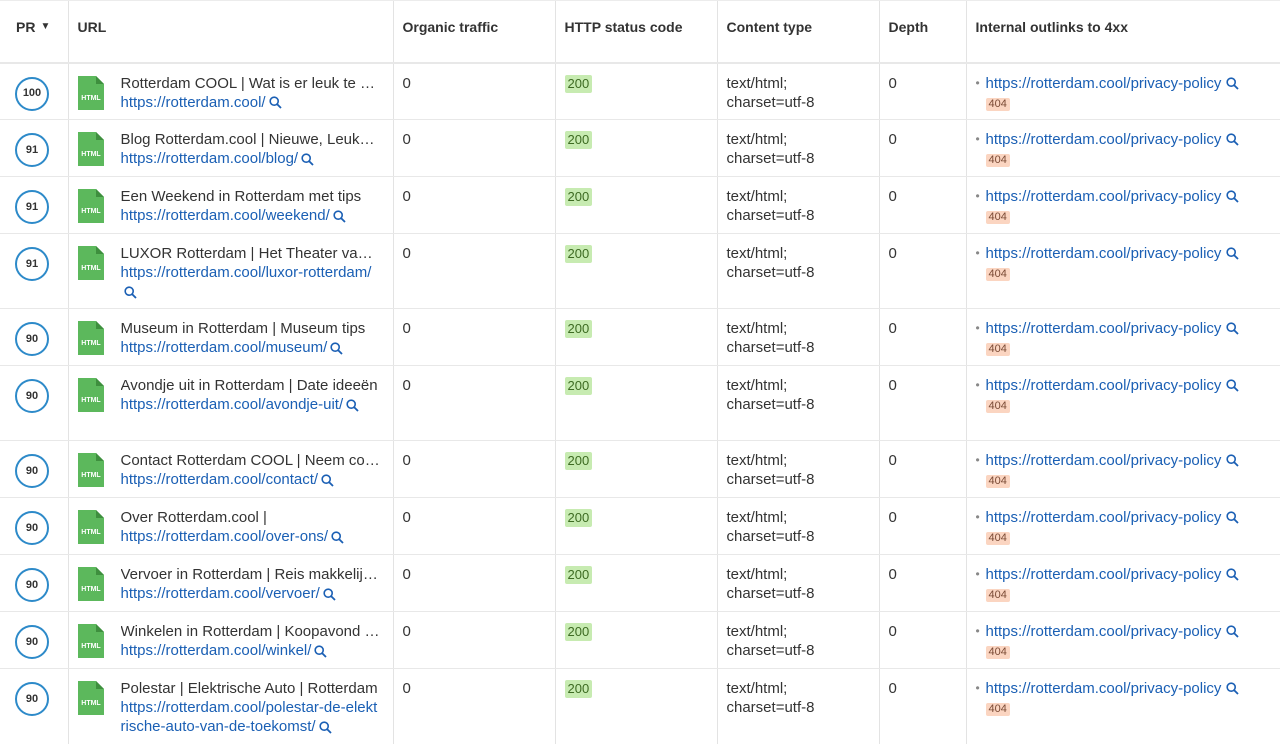 This screenshot has width=1280, height=744. Describe the element at coordinates (243, 328) in the screenshot. I see `page-title: Museum in Rotterdam | Museum tips` at that location.